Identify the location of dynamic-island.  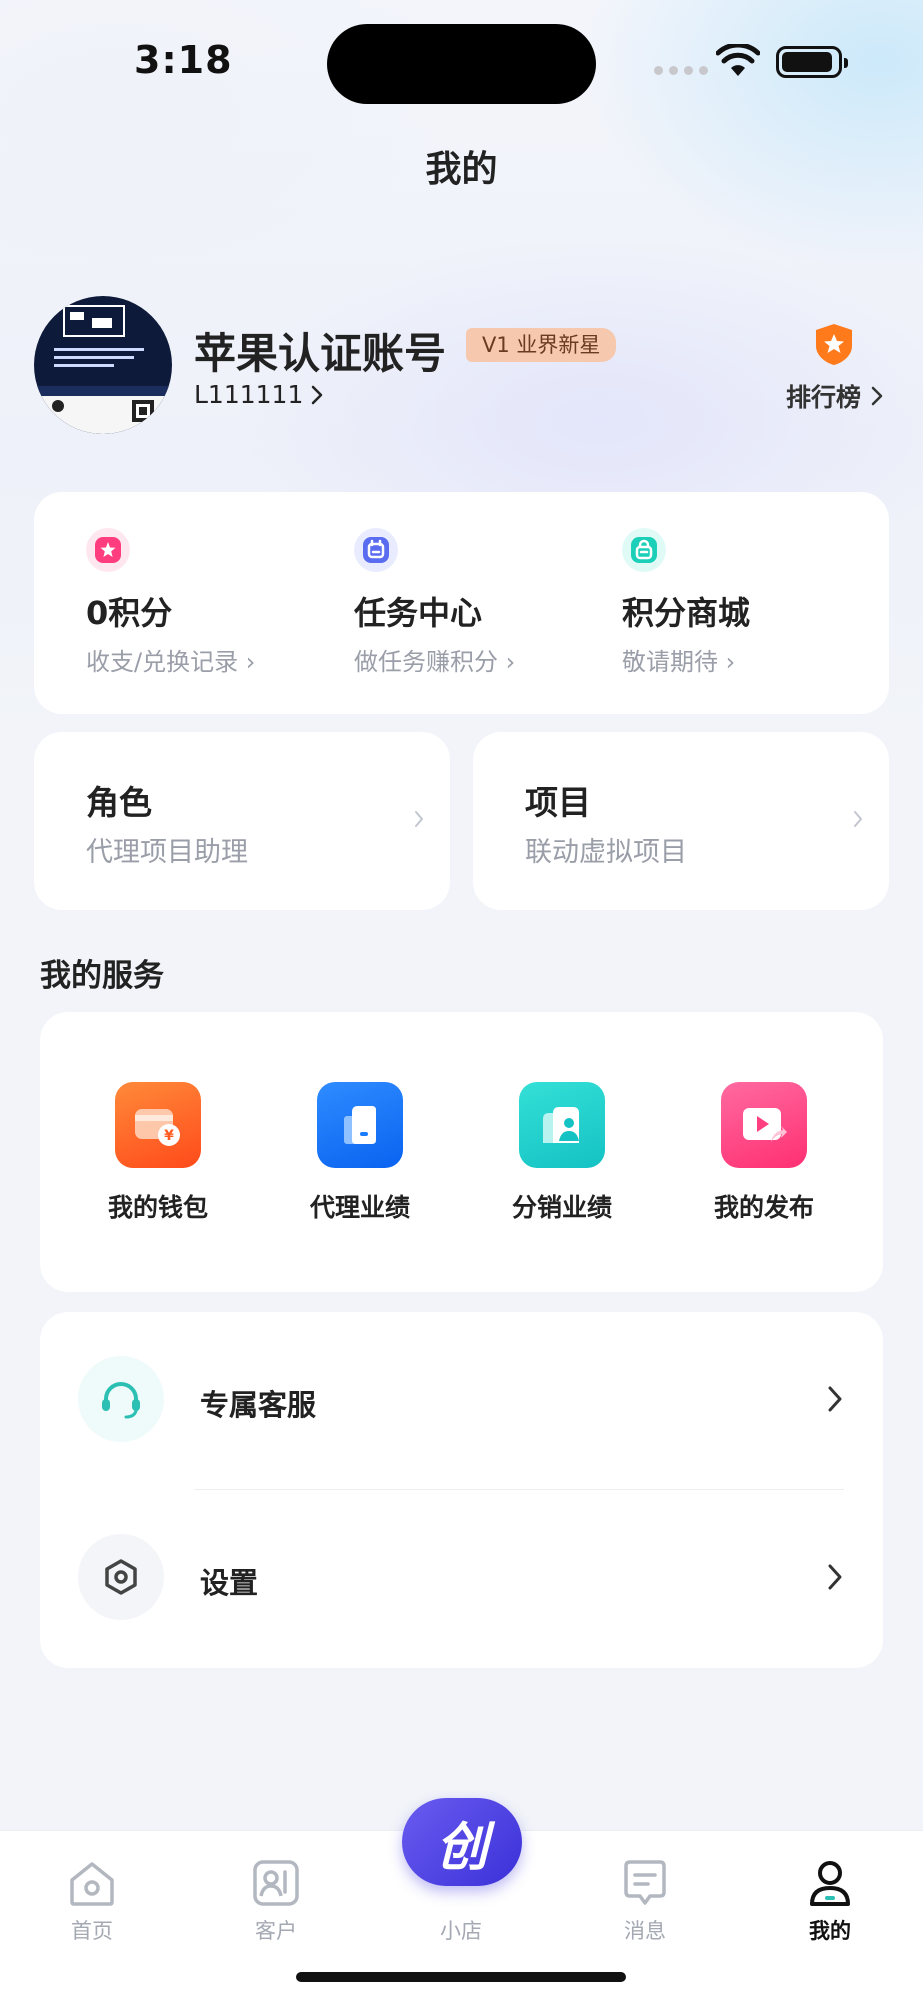
(461, 64).